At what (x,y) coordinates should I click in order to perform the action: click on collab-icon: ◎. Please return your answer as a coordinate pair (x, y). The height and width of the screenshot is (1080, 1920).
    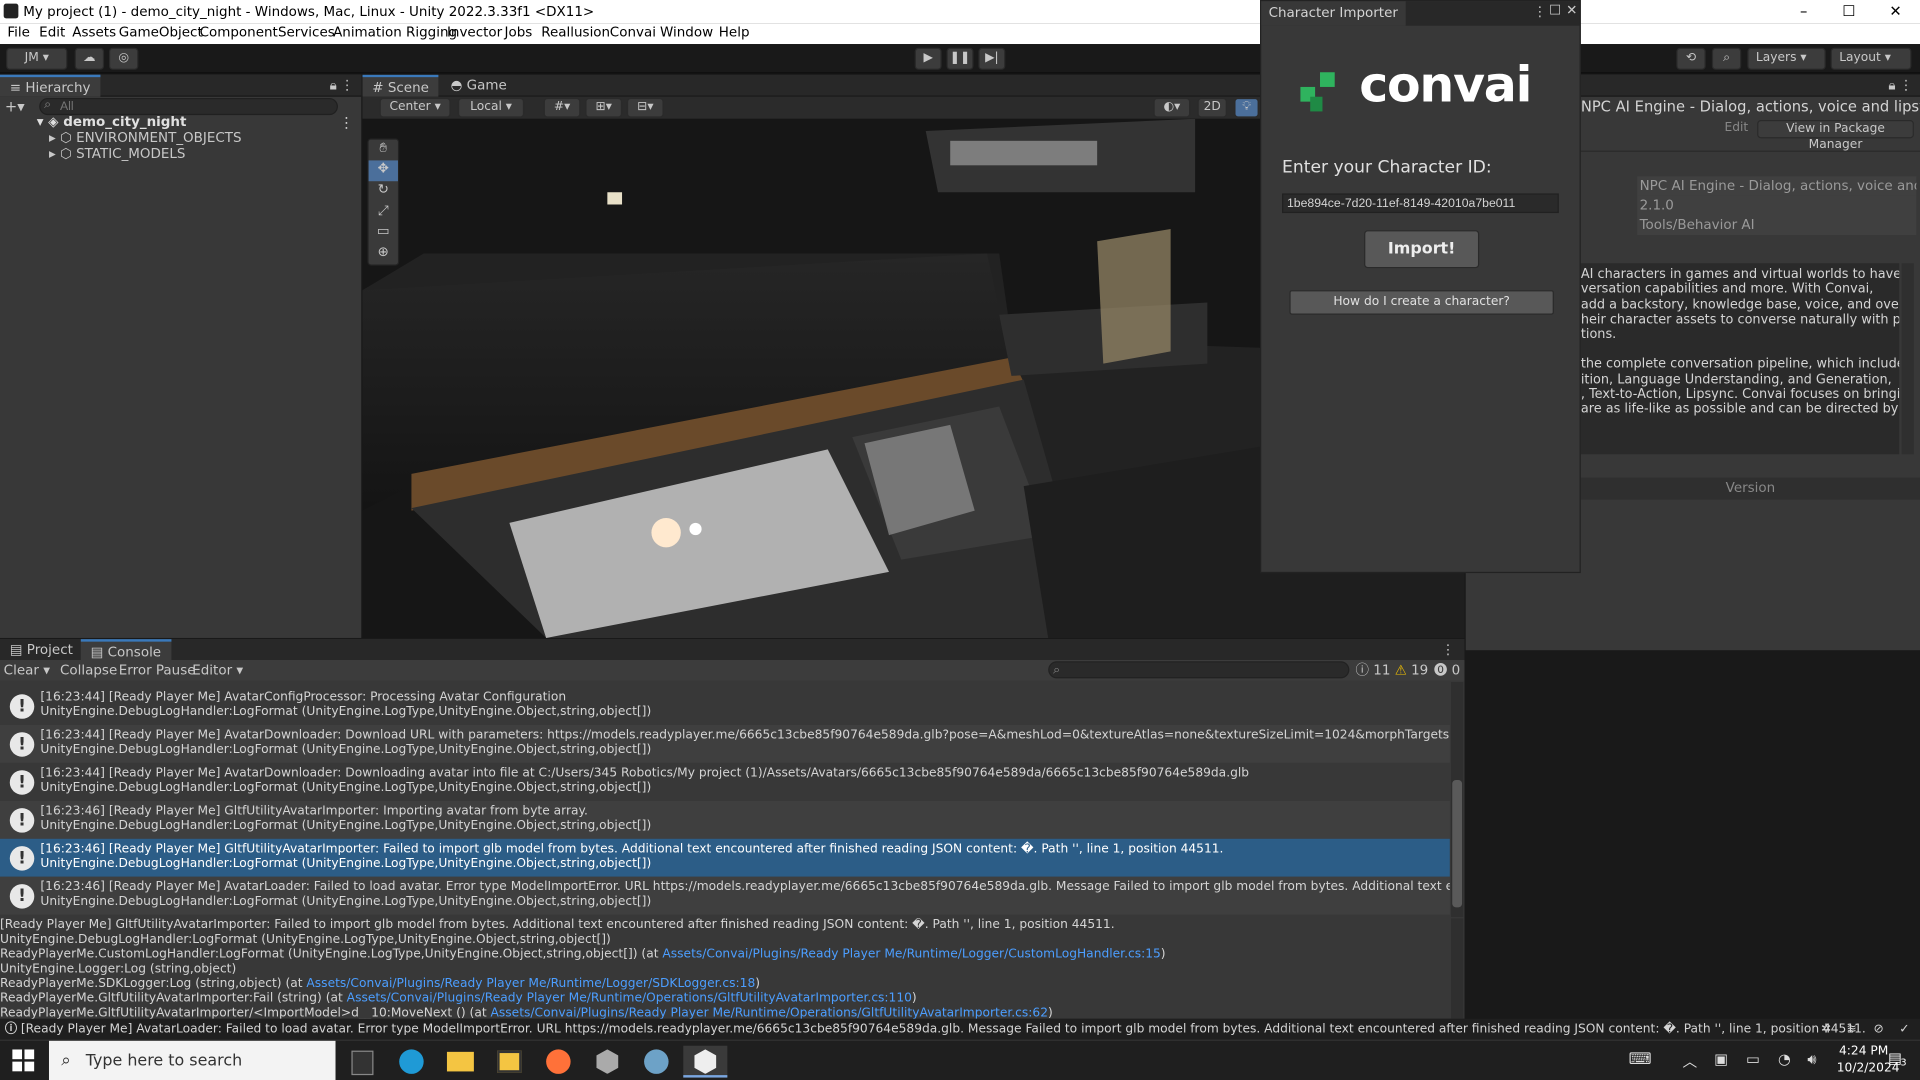
    Looking at the image, I should click on (123, 58).